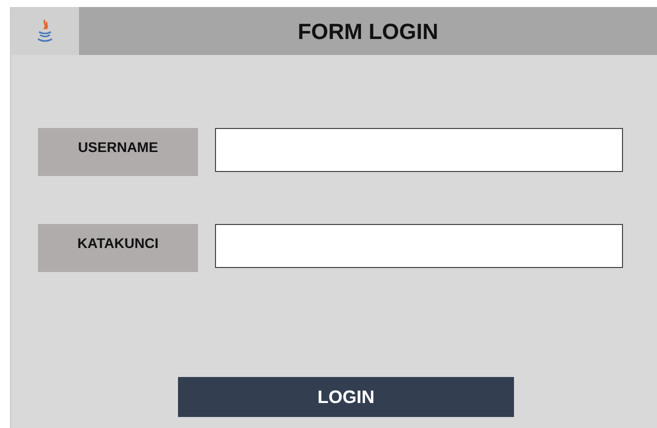  Describe the element at coordinates (118, 248) in the screenshot. I see `field-label: KATAKUNCI` at that location.